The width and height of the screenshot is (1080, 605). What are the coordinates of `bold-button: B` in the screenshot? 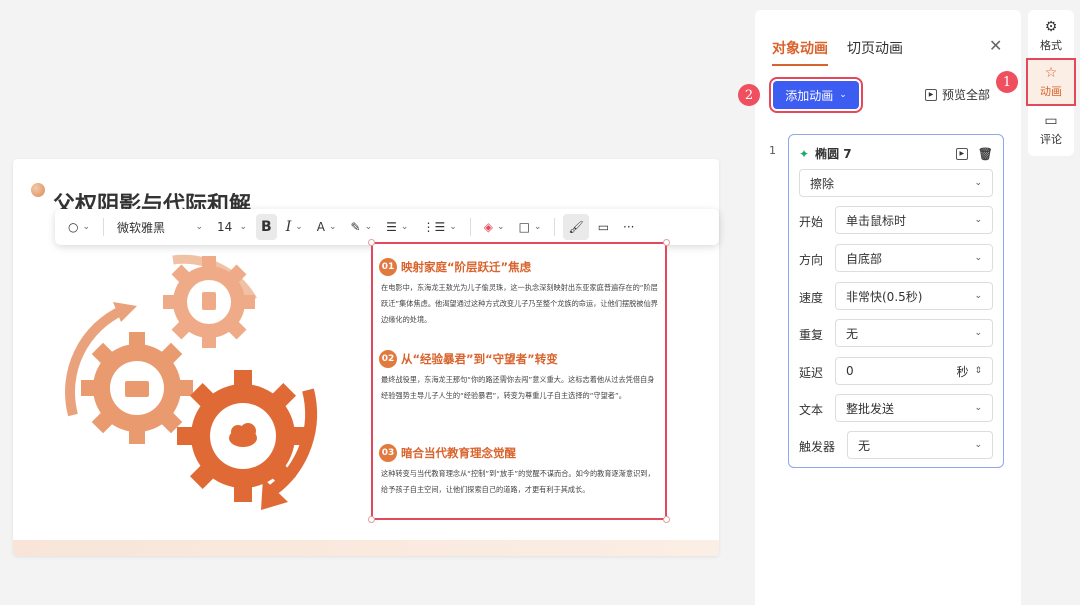 It's located at (266, 227).